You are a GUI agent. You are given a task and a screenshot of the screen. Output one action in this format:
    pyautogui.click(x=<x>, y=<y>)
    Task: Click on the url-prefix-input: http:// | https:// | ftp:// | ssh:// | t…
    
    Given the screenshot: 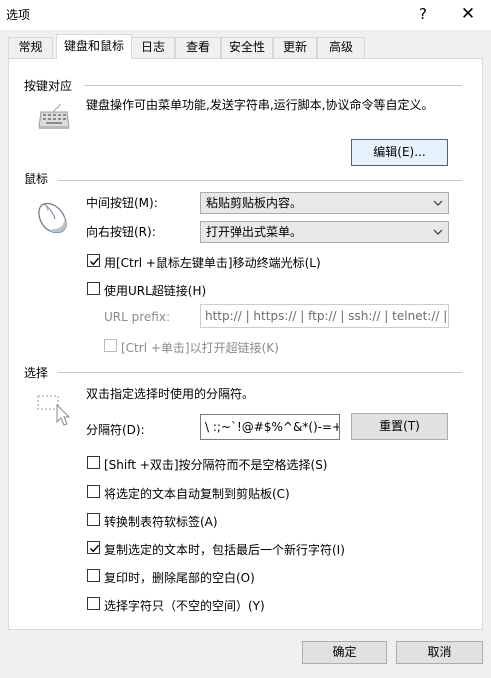 What is the action you would take?
    pyautogui.click(x=324, y=316)
    